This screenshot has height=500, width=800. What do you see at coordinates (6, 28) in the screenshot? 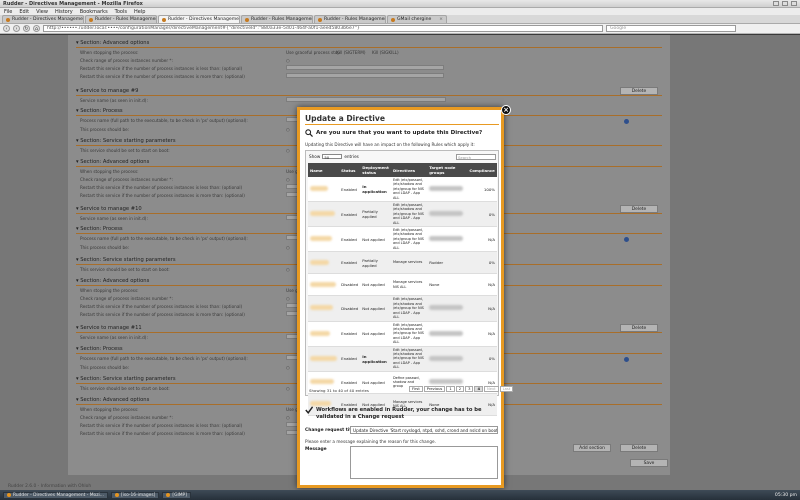
I see `back-icon: ‹` at bounding box center [6, 28].